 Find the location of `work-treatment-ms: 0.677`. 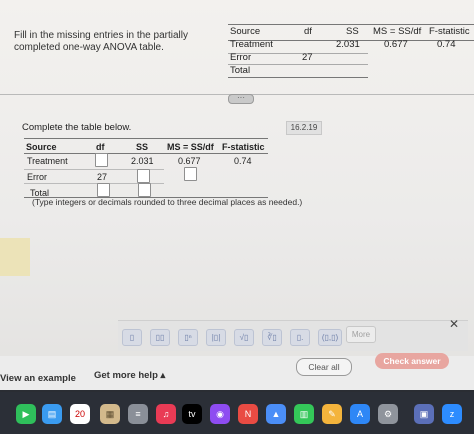

work-treatment-ms: 0.677 is located at coordinates (189, 161).